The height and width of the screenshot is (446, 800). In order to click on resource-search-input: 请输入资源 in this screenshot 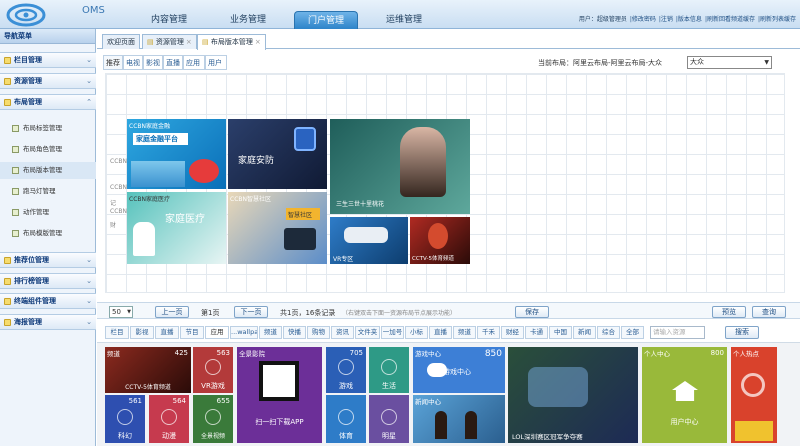, I will do `click(677, 332)`.